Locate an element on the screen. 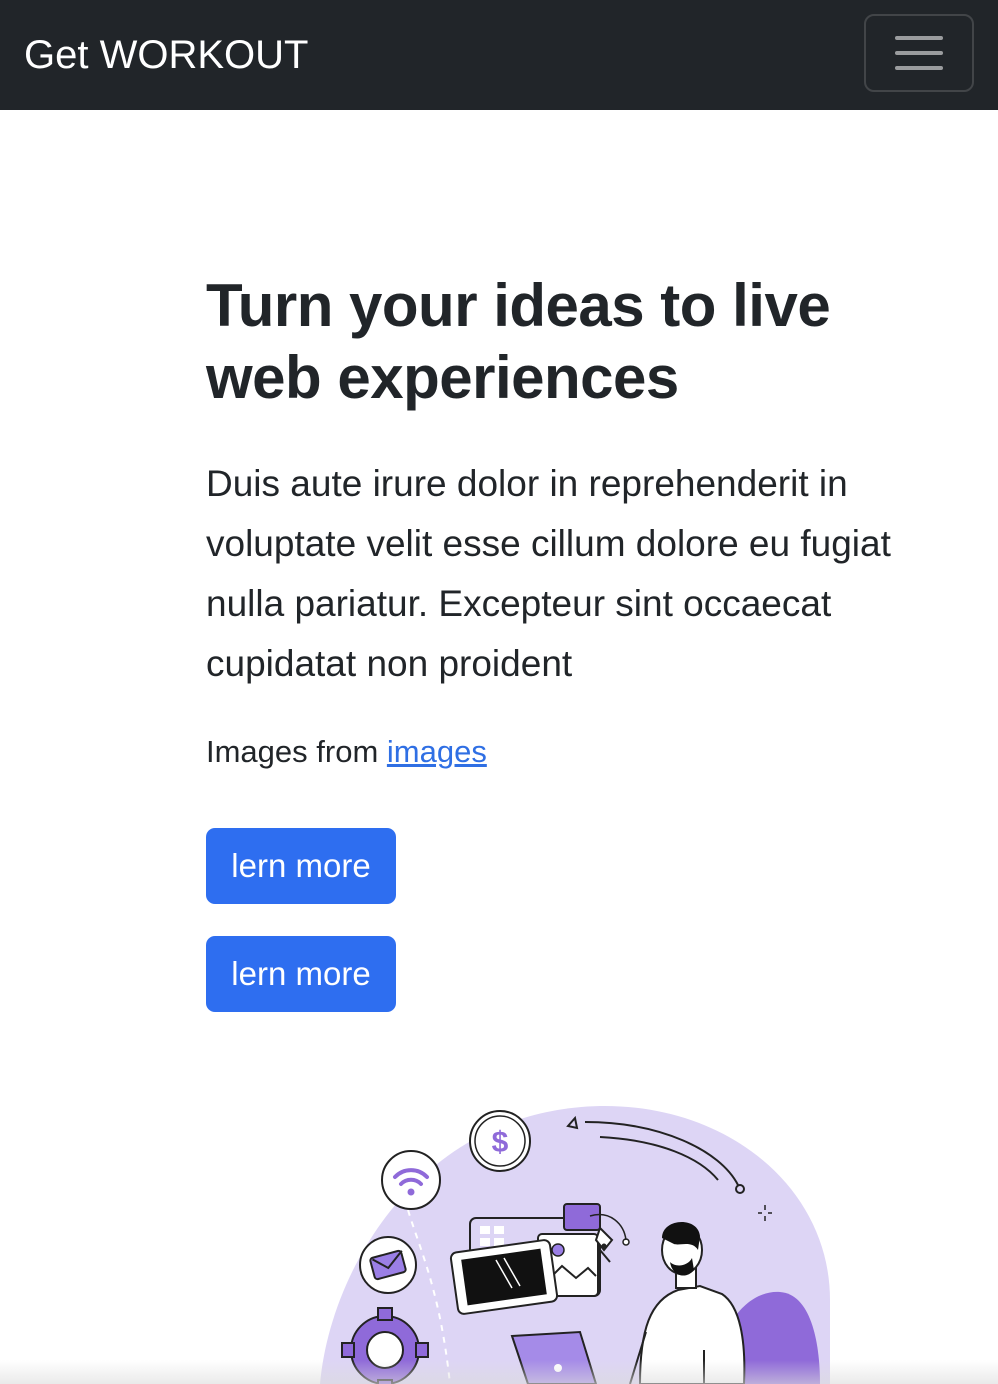  learn-more-button-1: lern more is located at coordinates (301, 866).